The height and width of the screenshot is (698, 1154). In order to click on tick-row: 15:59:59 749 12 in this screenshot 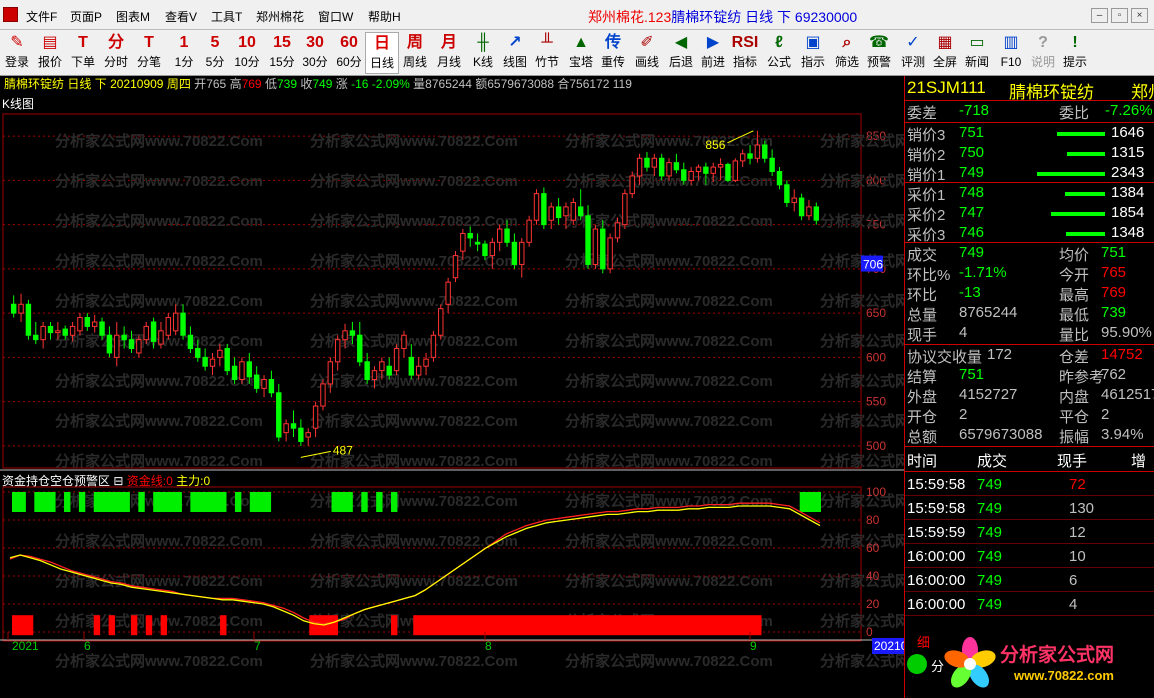, I will do `click(1029, 532)`.